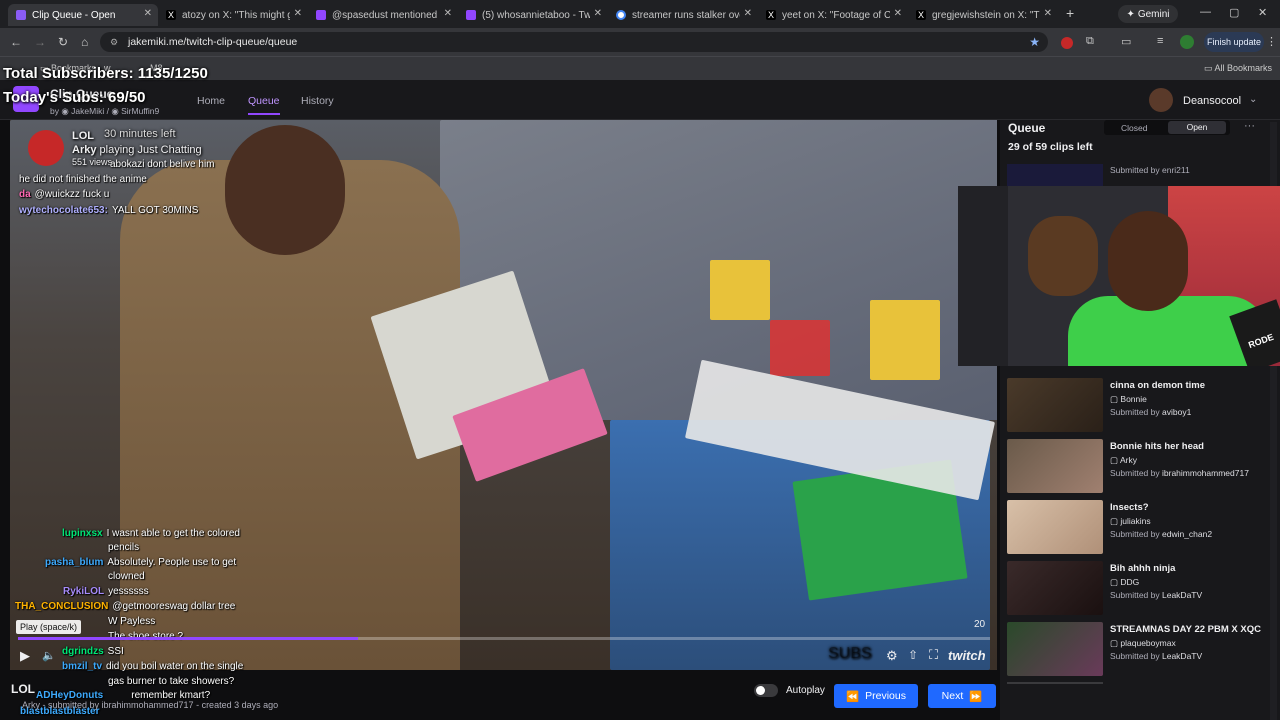  What do you see at coordinates (106, 591) in the screenshot?
I see `chat-message: RykiLOL yessssss` at bounding box center [106, 591].